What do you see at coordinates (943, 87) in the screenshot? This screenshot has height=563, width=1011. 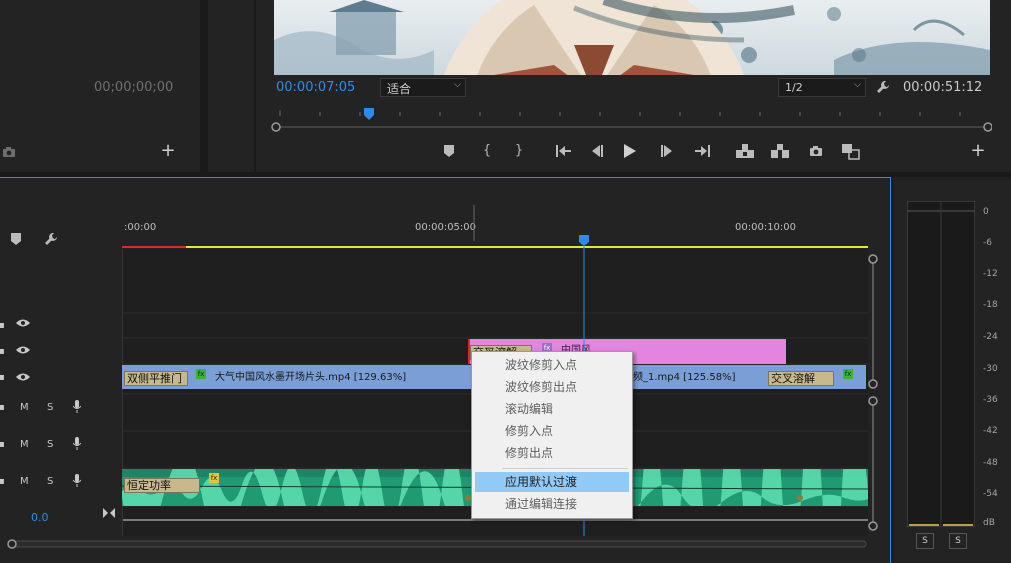 I see `program-duration-timecode: 00:00:51:12` at bounding box center [943, 87].